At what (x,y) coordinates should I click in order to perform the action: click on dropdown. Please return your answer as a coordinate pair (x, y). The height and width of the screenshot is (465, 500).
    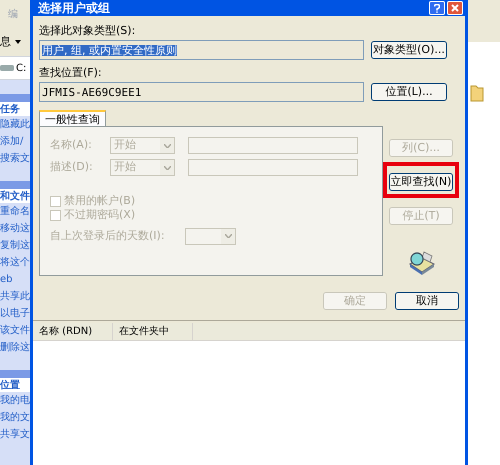
    Looking at the image, I should click on (210, 236).